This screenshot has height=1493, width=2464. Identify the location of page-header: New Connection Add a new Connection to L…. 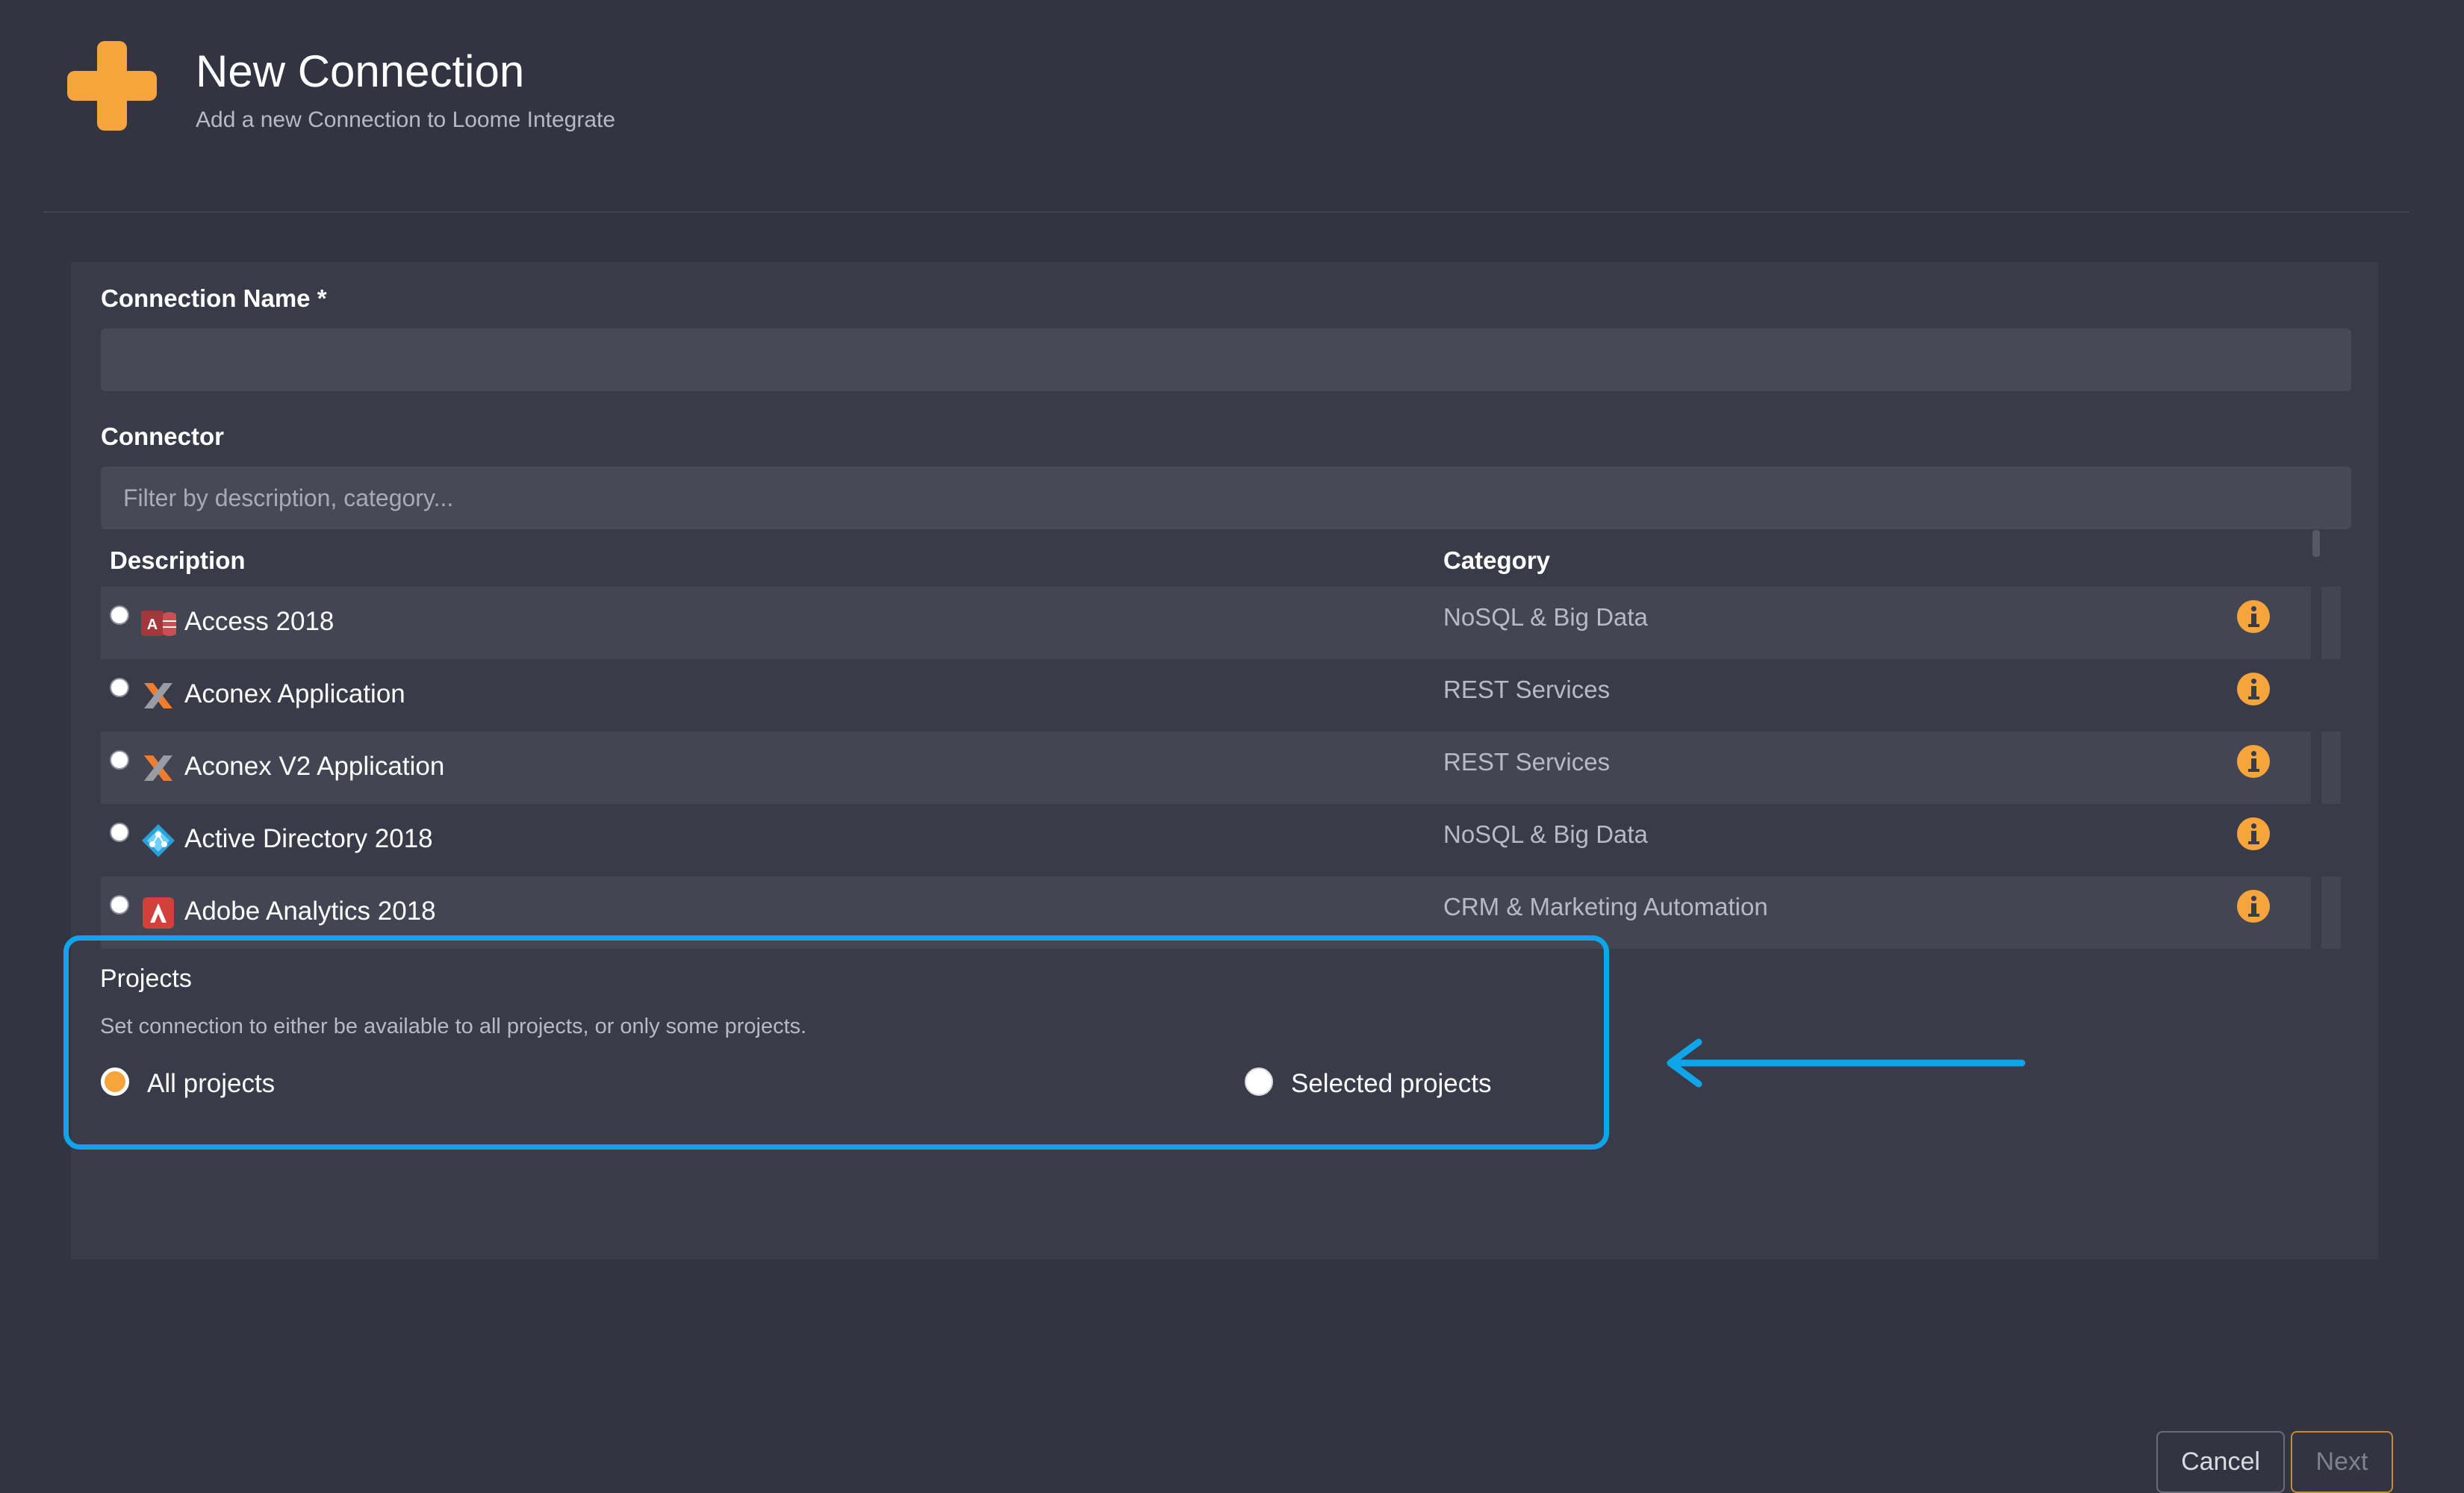
(1232, 107).